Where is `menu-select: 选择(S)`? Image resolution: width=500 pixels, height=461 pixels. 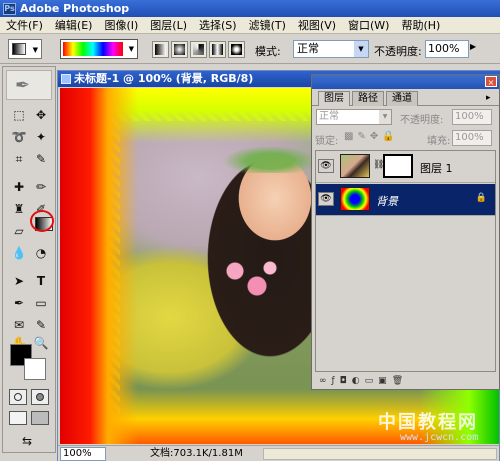 menu-select: 选择(S) is located at coordinates (218, 25).